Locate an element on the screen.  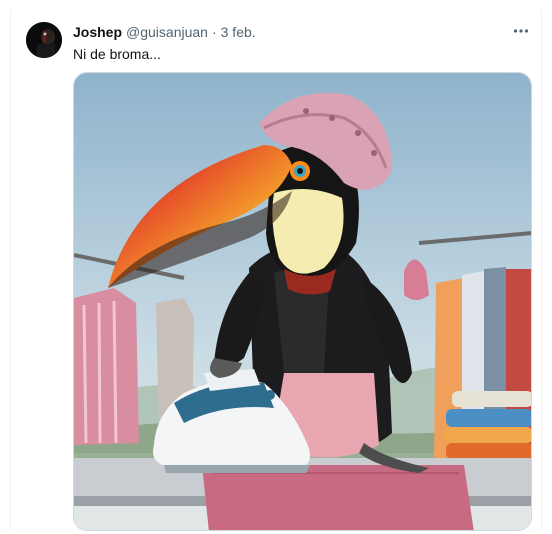
more-horizontal-icon is located at coordinates (521, 32).